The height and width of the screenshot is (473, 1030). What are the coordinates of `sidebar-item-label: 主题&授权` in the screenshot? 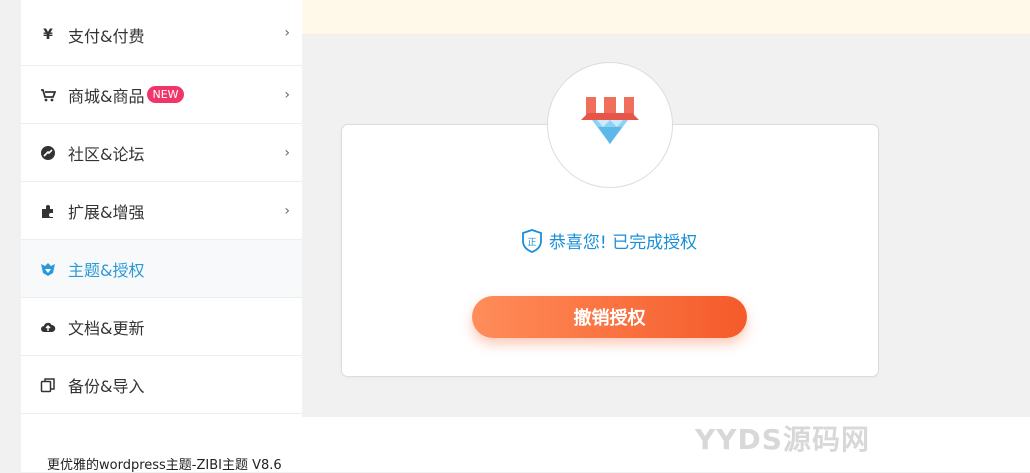 It's located at (106, 270).